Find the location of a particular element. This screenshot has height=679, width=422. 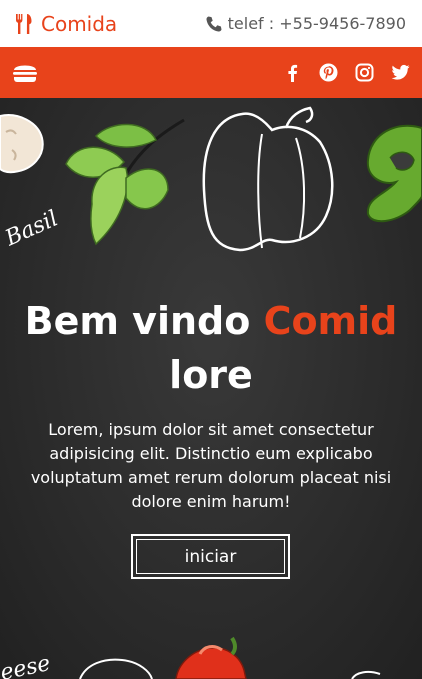

utensils-icon is located at coordinates (24, 23).